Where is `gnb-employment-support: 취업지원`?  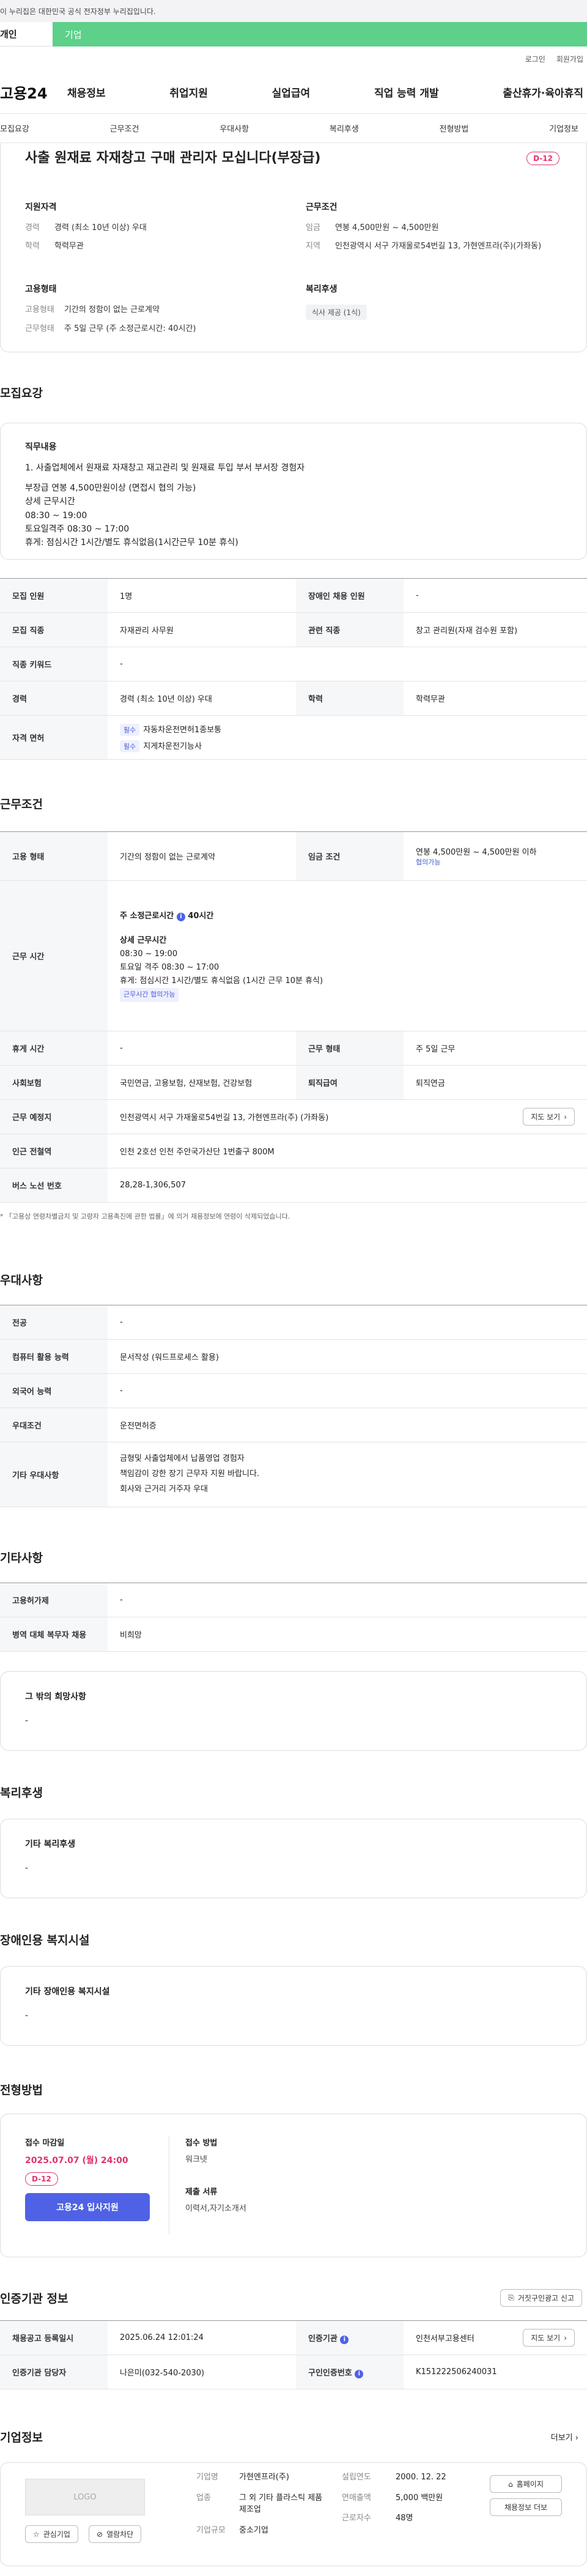 gnb-employment-support: 취업지원 is located at coordinates (188, 92).